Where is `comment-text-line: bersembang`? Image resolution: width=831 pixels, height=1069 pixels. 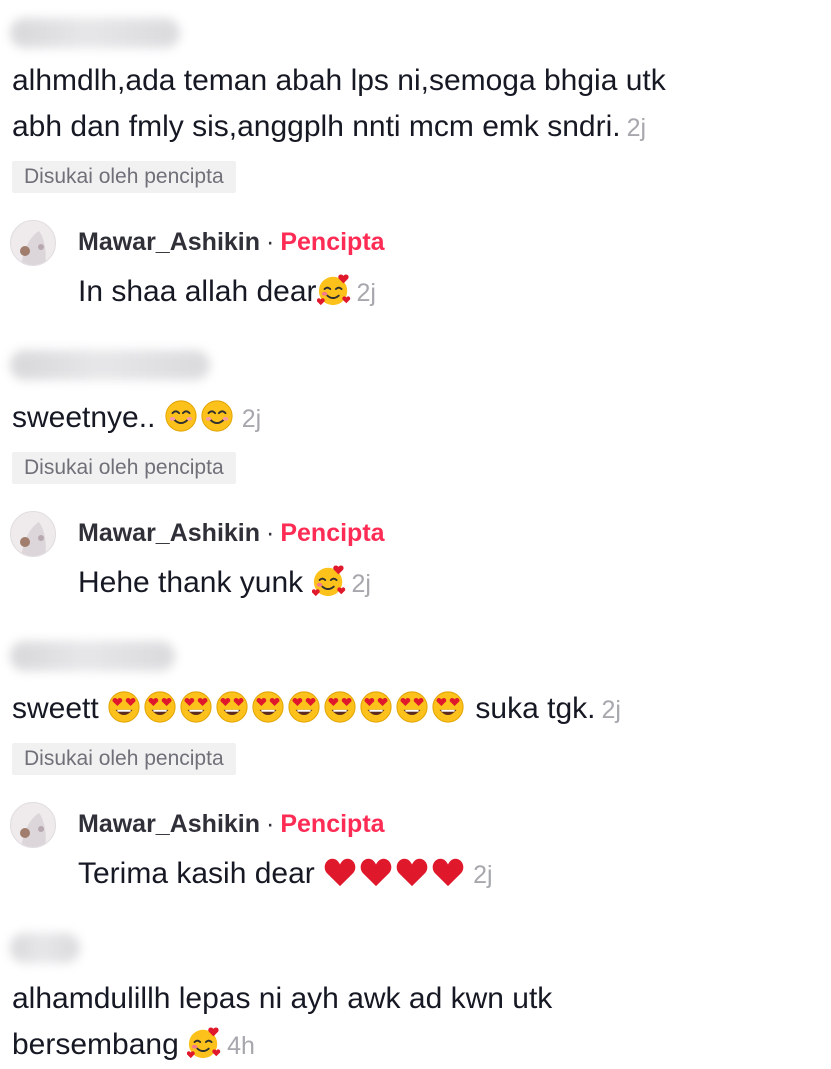
comment-text-line: bersembang is located at coordinates (95, 1044).